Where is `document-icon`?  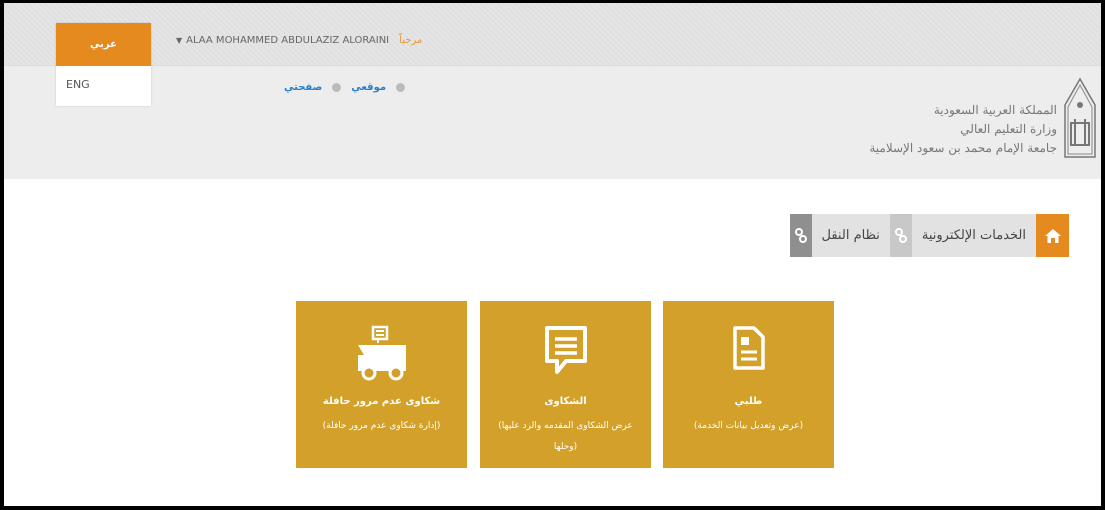
document-icon is located at coordinates (748, 355).